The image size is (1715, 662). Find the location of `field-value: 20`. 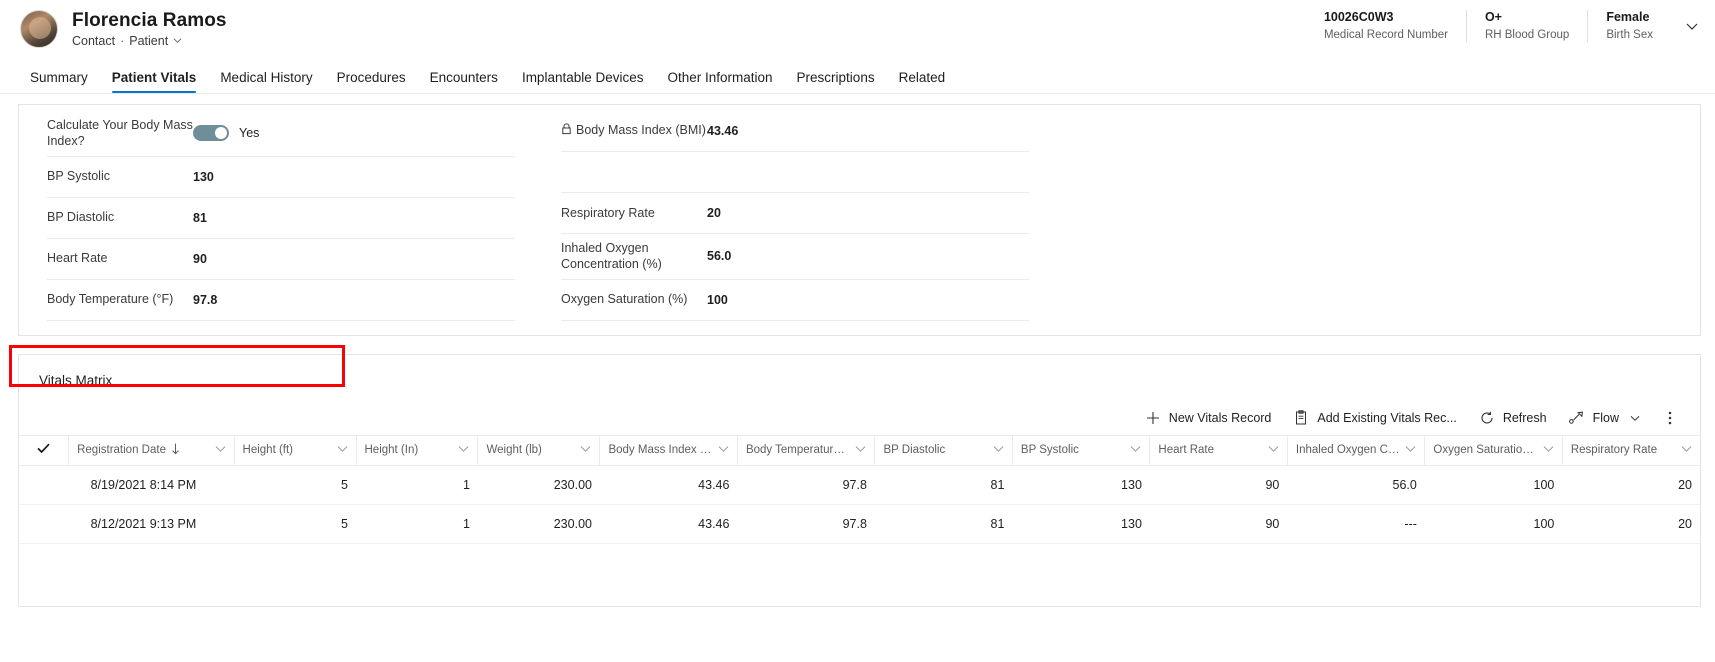

field-value: 20 is located at coordinates (714, 213).